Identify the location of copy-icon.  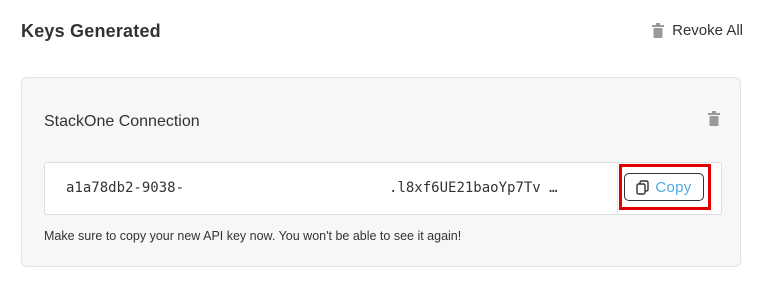
(643, 187).